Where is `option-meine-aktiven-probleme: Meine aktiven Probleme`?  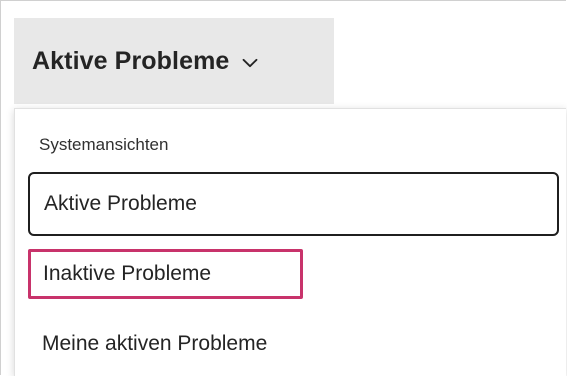
option-meine-aktiven-probleme: Meine aktiven Probleme is located at coordinates (293, 344).